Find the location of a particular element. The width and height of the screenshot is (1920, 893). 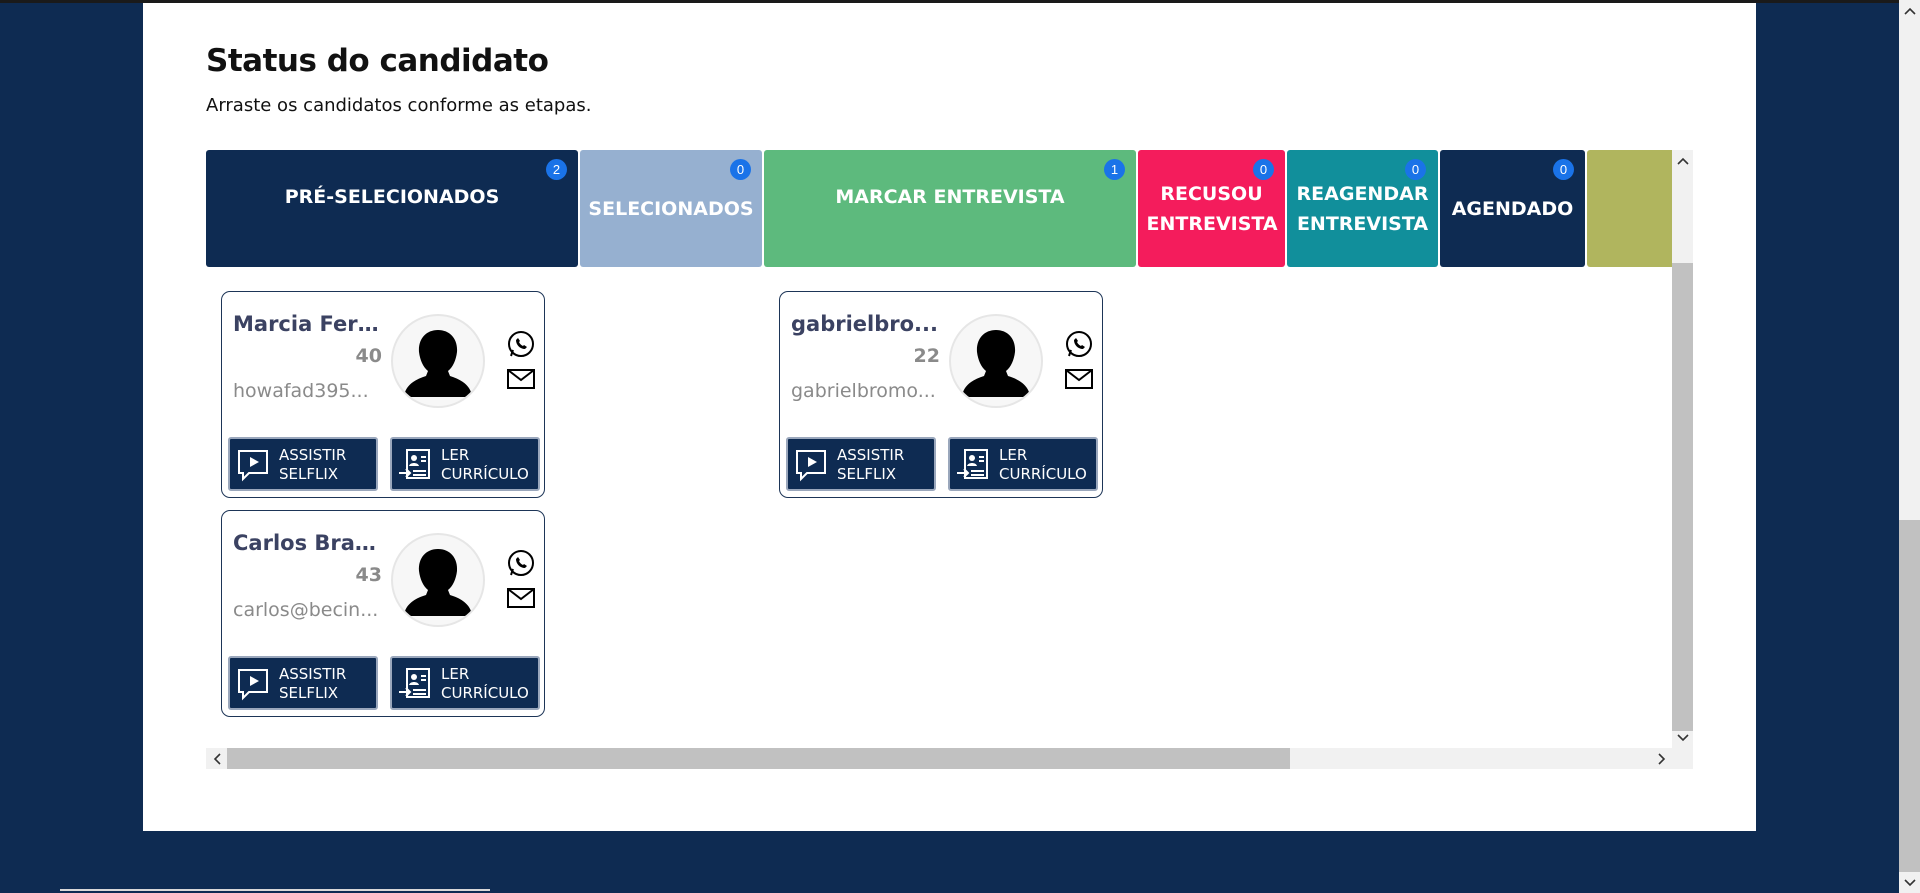

scroll-up-arrow is located at coordinates (1682, 160).